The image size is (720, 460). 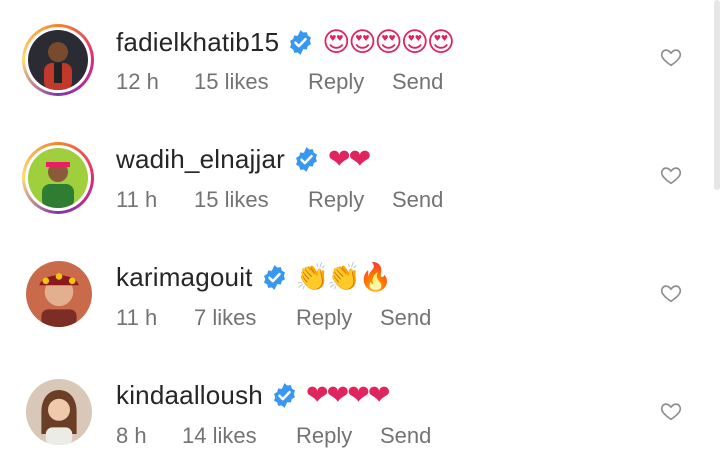 I want to click on comment-text: ❤❤❤❤, so click(x=347, y=395).